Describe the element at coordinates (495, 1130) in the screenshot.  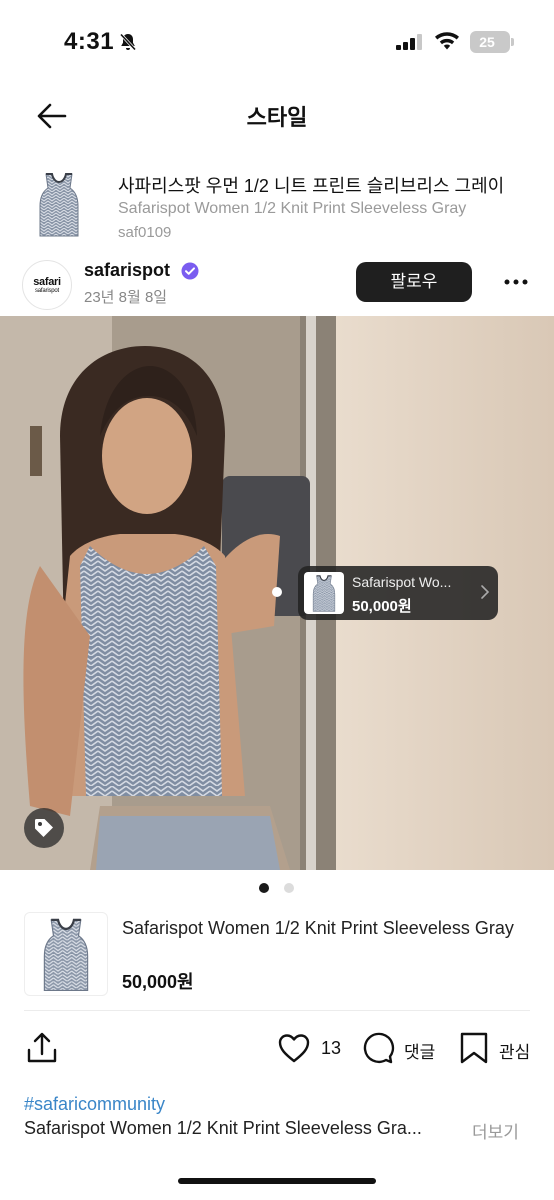
I see `more-link: 더보기` at that location.